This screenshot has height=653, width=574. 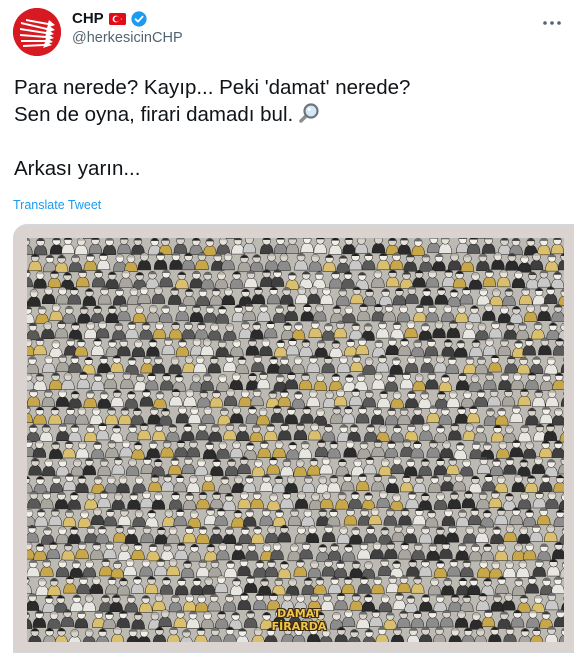 What do you see at coordinates (127, 38) in the screenshot?
I see `user-handle: @herkesicinCHP` at bounding box center [127, 38].